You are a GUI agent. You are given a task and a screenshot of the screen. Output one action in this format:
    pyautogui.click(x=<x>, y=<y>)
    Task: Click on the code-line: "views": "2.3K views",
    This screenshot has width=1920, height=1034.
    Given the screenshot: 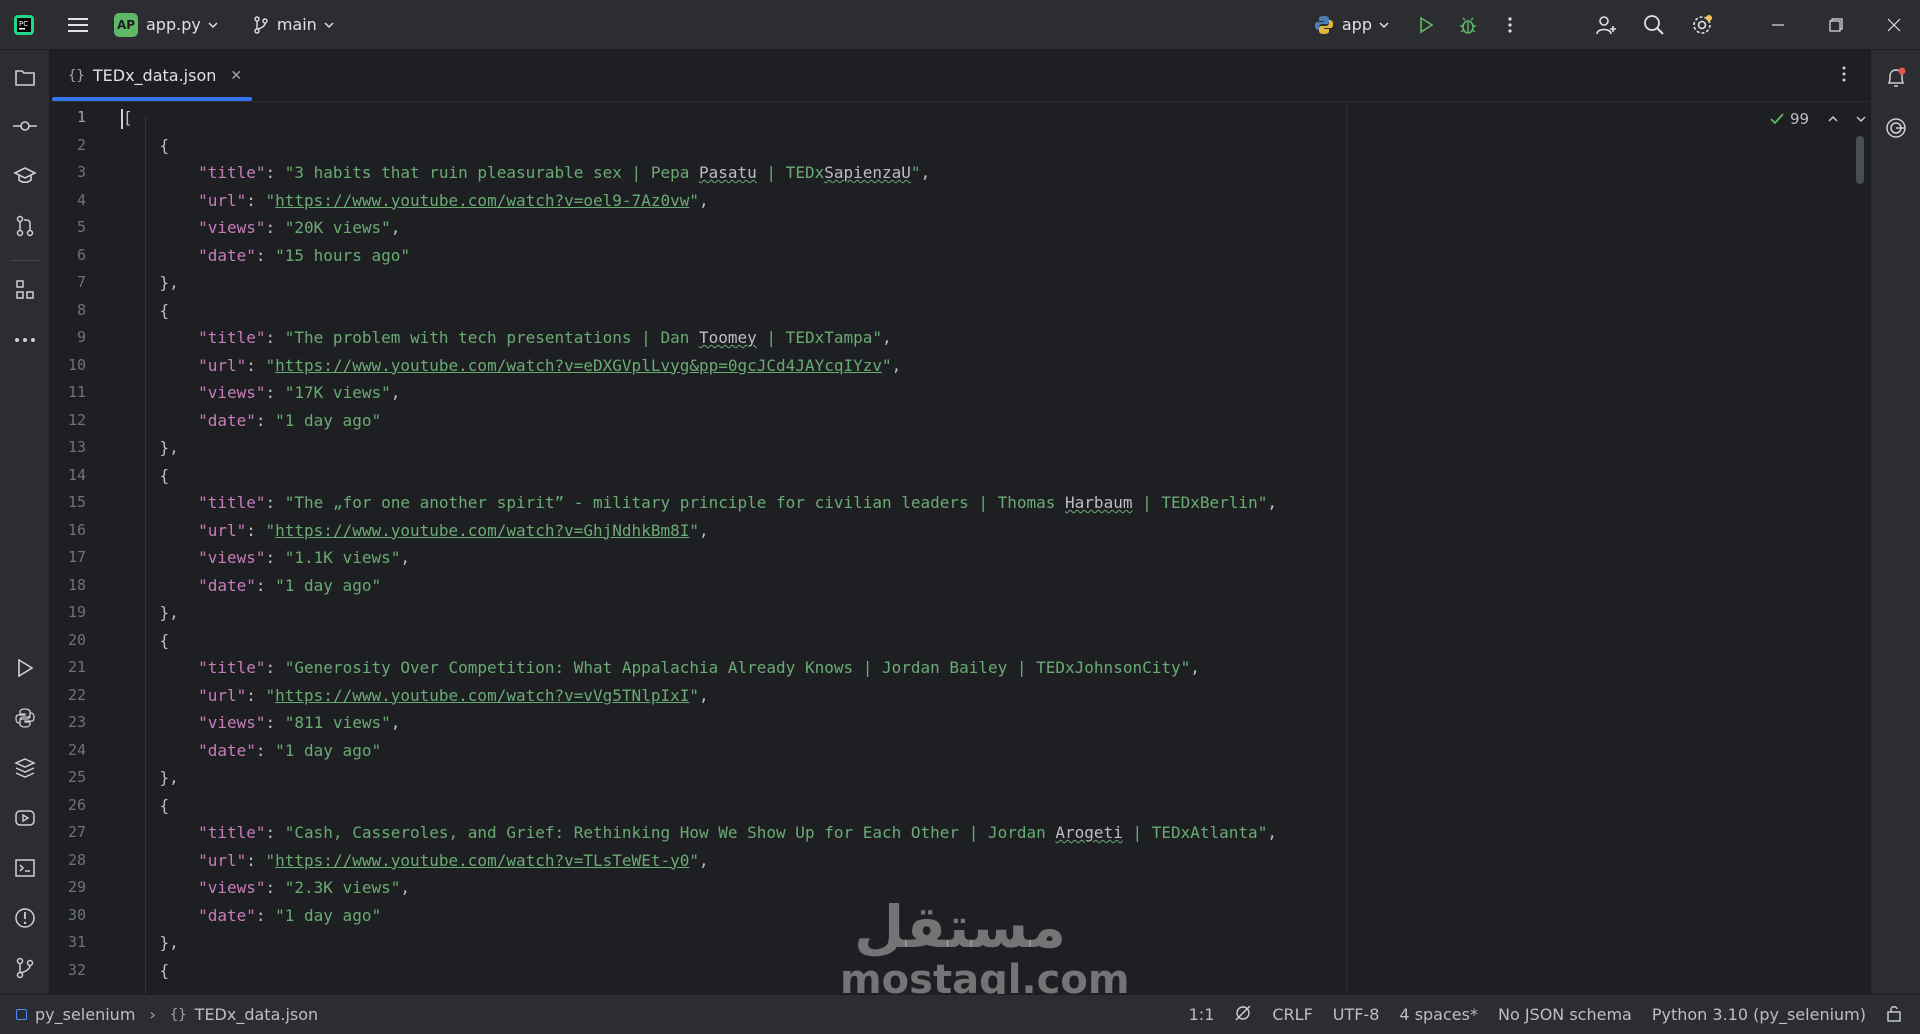 What is the action you would take?
    pyautogui.click(x=265, y=888)
    